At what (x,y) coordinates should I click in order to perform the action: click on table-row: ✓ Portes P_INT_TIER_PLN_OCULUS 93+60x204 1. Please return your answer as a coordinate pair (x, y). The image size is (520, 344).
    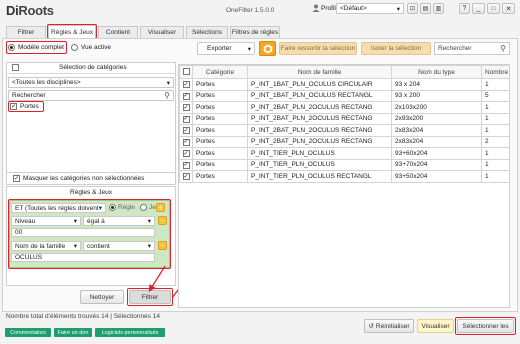
    Looking at the image, I should click on (344, 153).